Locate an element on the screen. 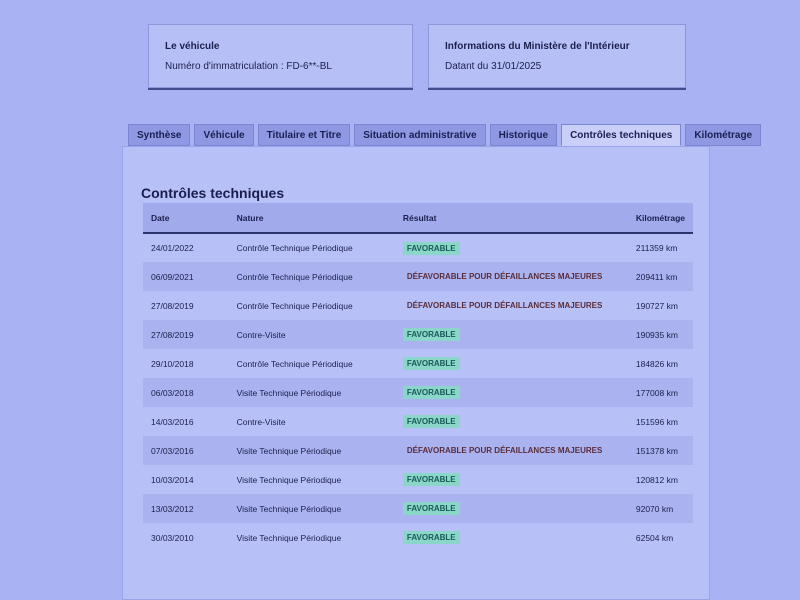  cell-km: 211359 km is located at coordinates (660, 247).